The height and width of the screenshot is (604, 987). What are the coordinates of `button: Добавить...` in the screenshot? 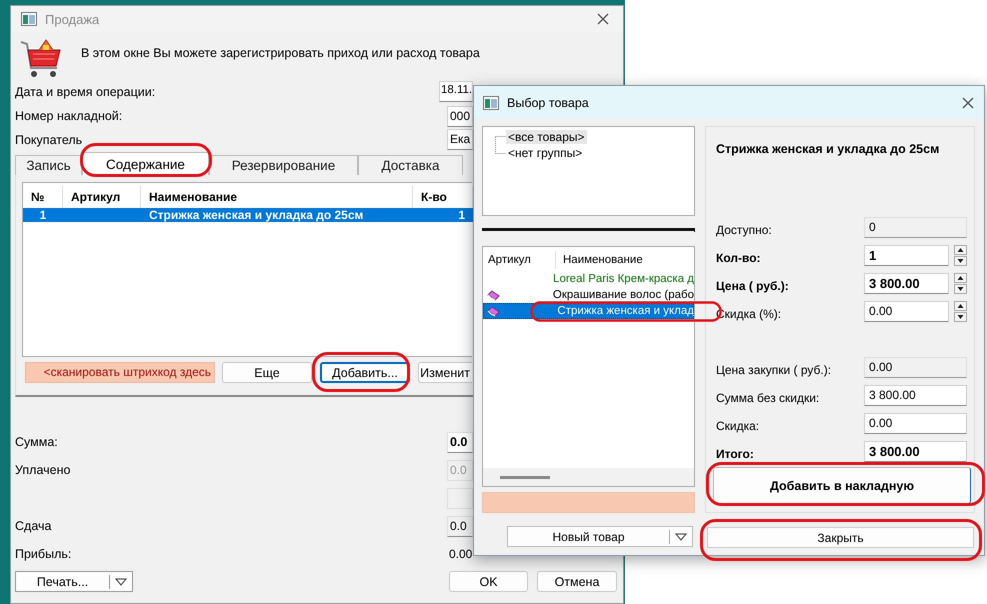 It's located at (365, 372).